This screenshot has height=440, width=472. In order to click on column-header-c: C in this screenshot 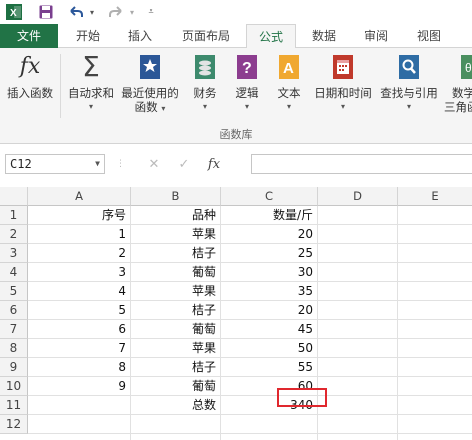, I will do `click(269, 196)`.